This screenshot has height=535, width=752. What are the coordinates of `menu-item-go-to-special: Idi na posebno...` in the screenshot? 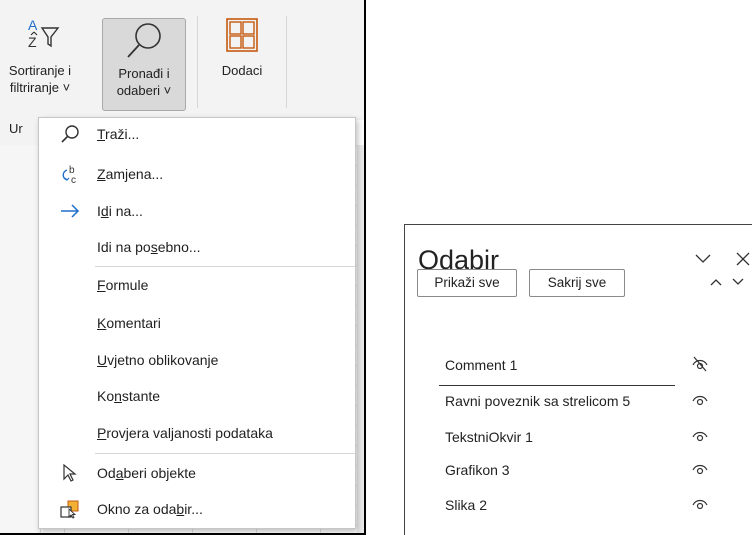 It's located at (197, 247).